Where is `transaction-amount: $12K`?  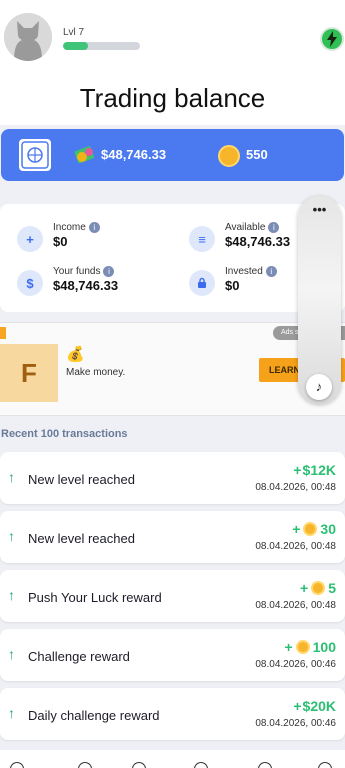
transaction-amount: $12K is located at coordinates (319, 470).